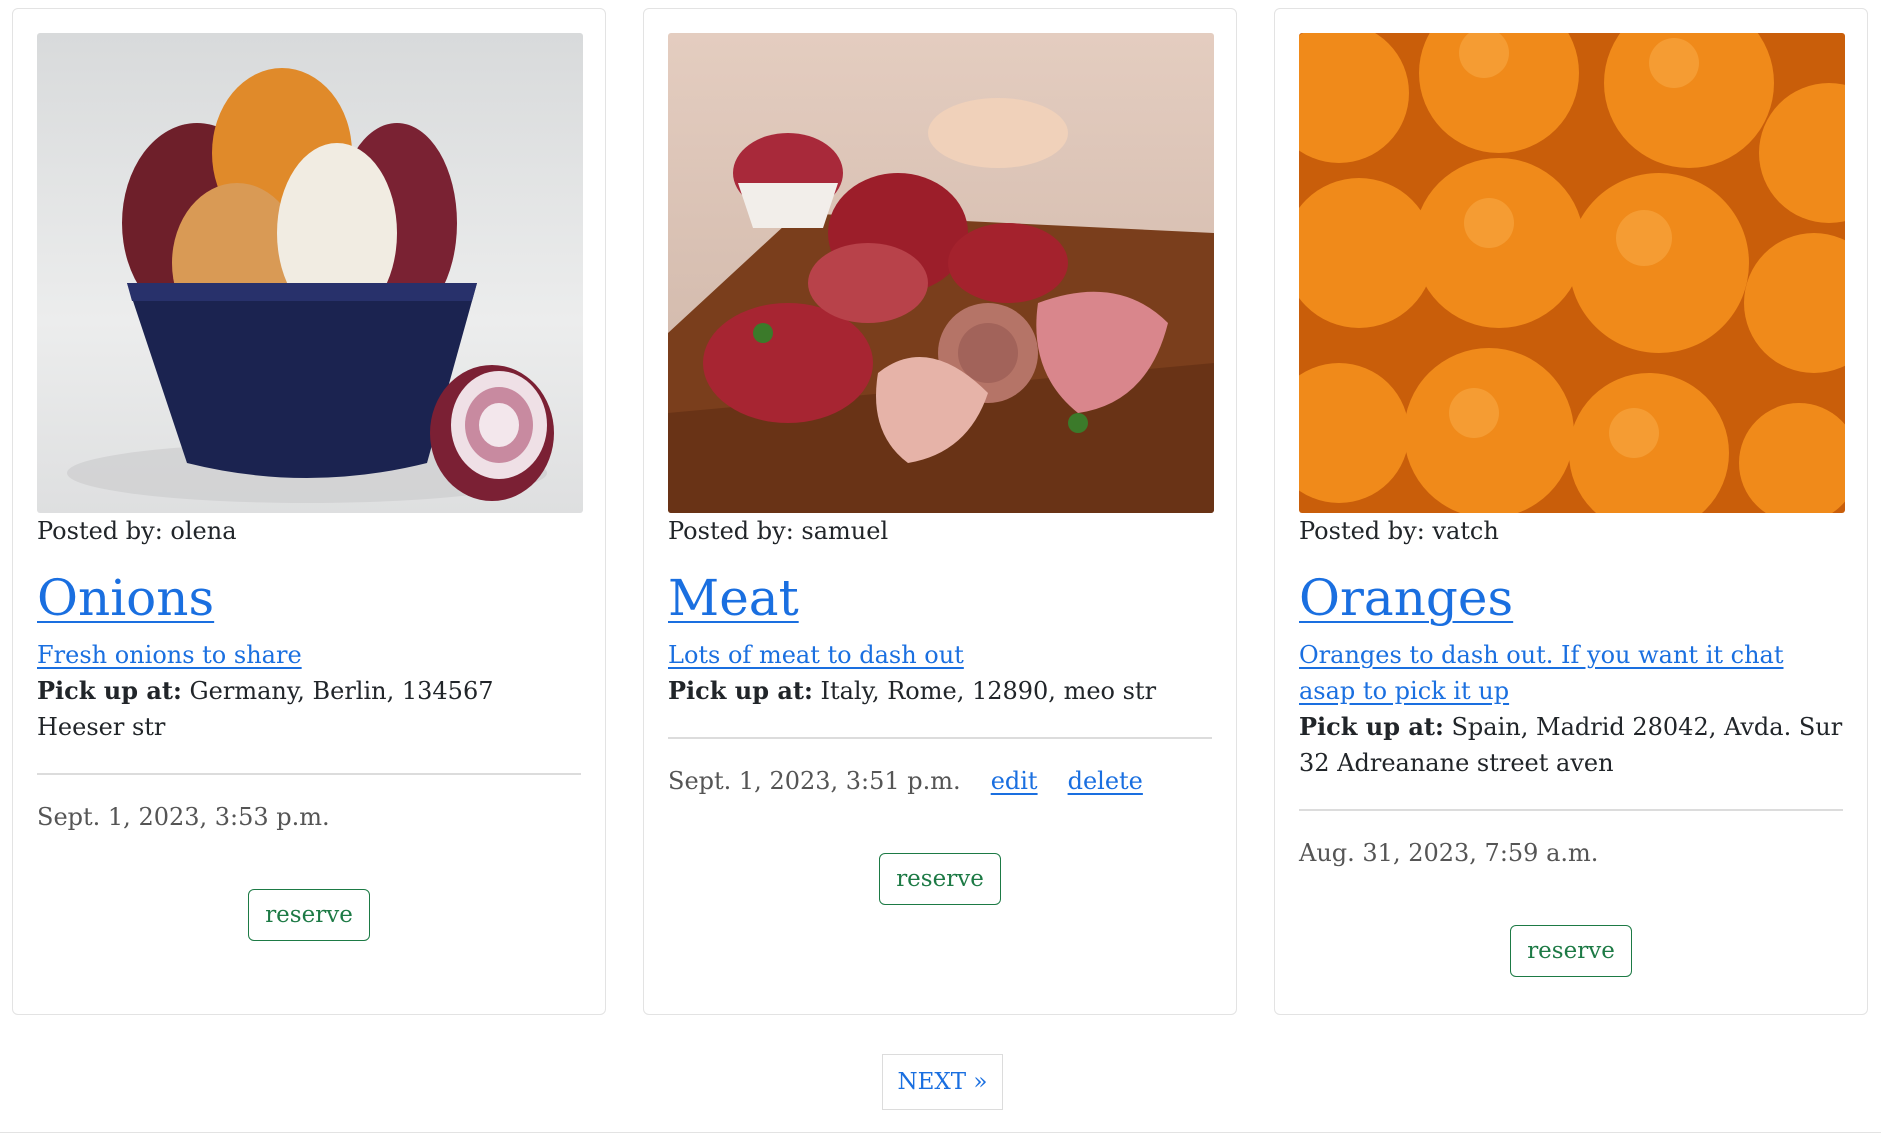 This screenshot has width=1881, height=1134. Describe the element at coordinates (778, 531) in the screenshot. I see `posted-by: Posted by: samuel` at that location.